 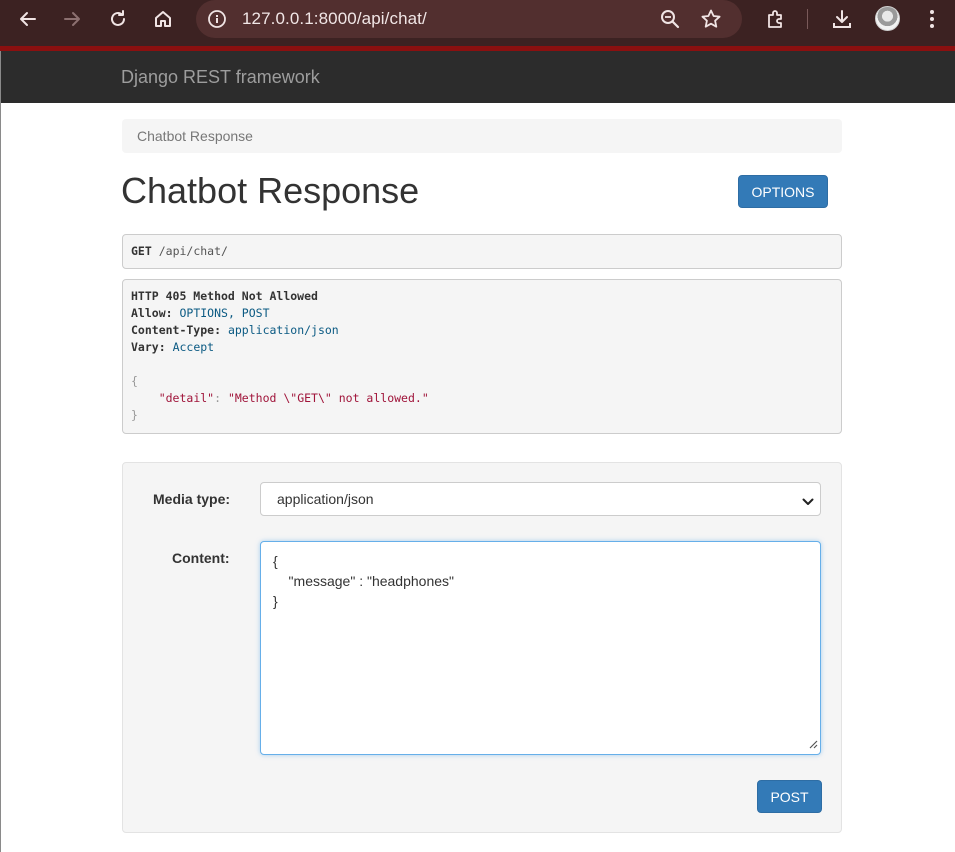 What do you see at coordinates (540, 648) in the screenshot?
I see `content-textarea: { "message" : "headphones" }` at bounding box center [540, 648].